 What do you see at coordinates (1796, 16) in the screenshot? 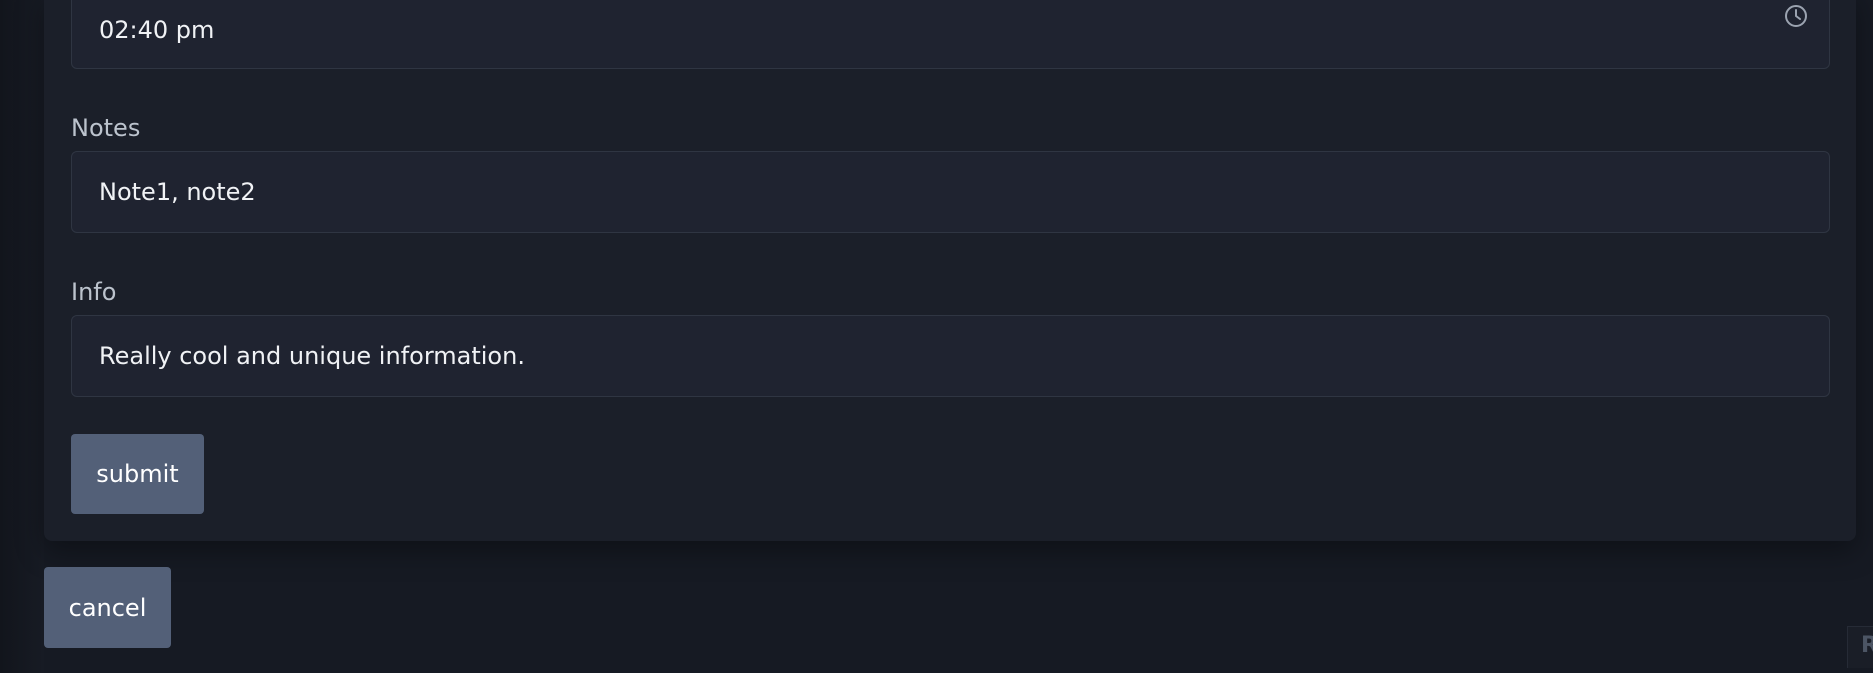
I see `clock-icon` at bounding box center [1796, 16].